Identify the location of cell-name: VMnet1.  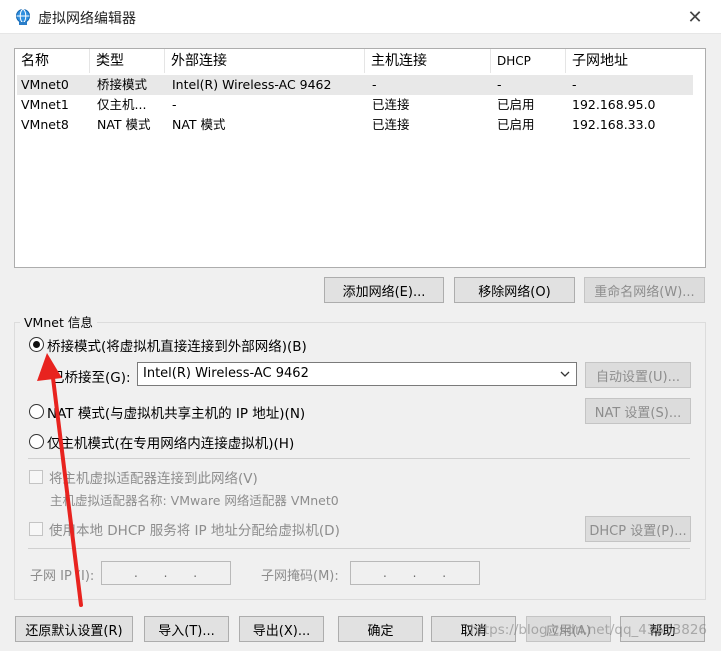
(45, 104).